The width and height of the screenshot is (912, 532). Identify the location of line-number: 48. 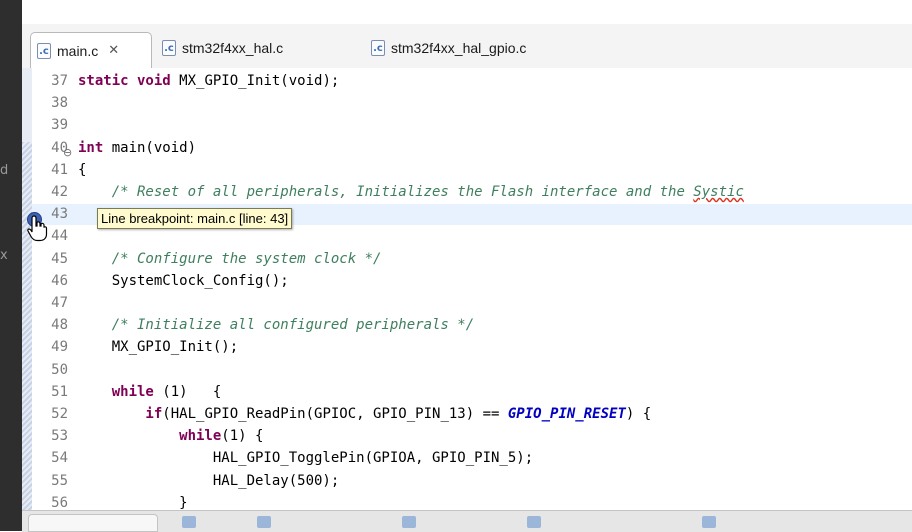
(59, 325).